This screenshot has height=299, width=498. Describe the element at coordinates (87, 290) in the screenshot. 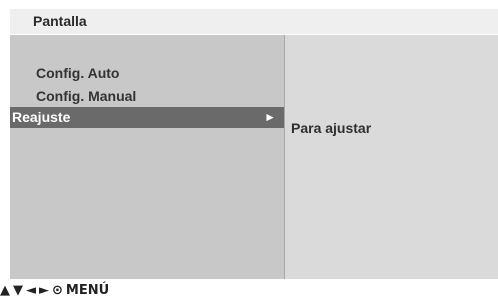

I see `menu-hint-label: MENÚ` at that location.